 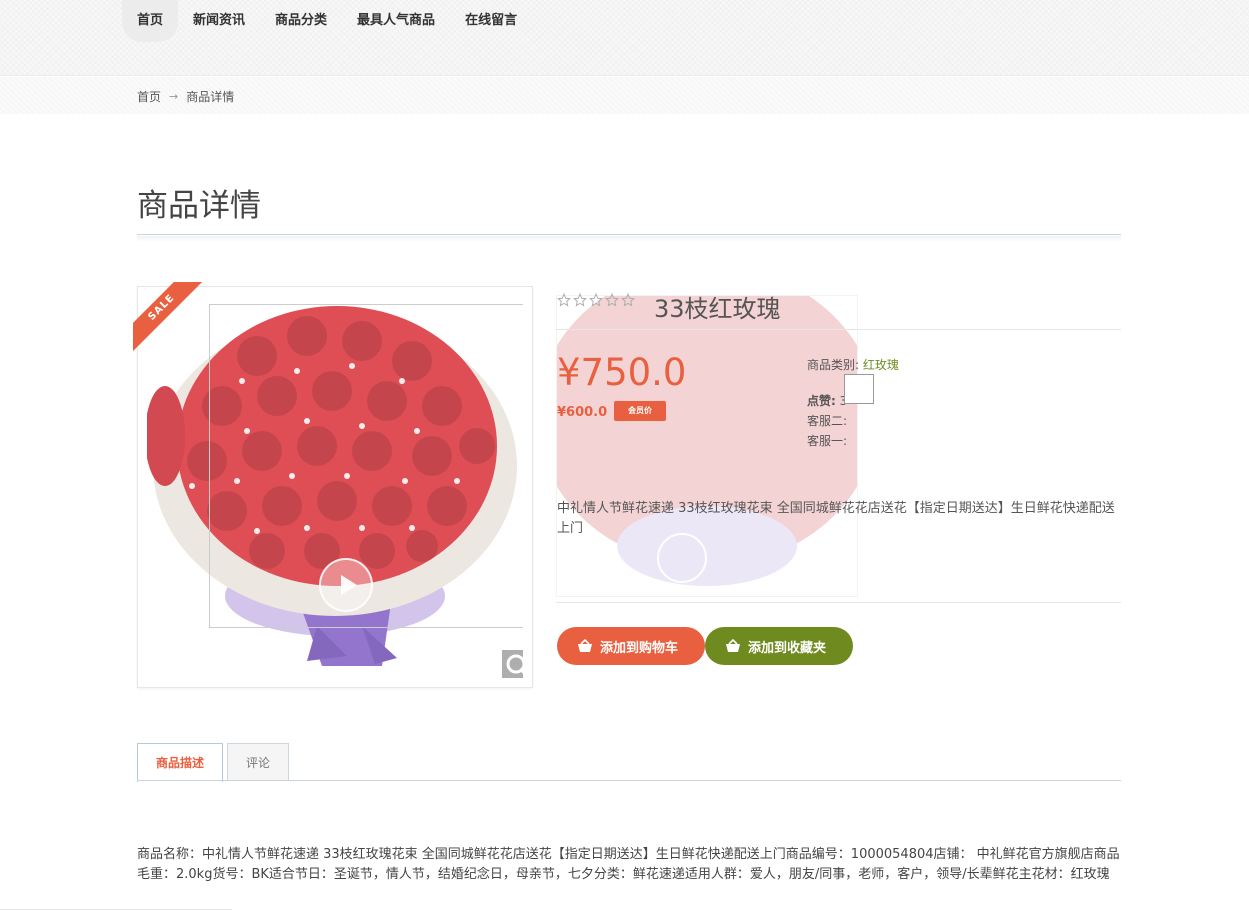 I want to click on likes-label: 点赞:, so click(x=821, y=401).